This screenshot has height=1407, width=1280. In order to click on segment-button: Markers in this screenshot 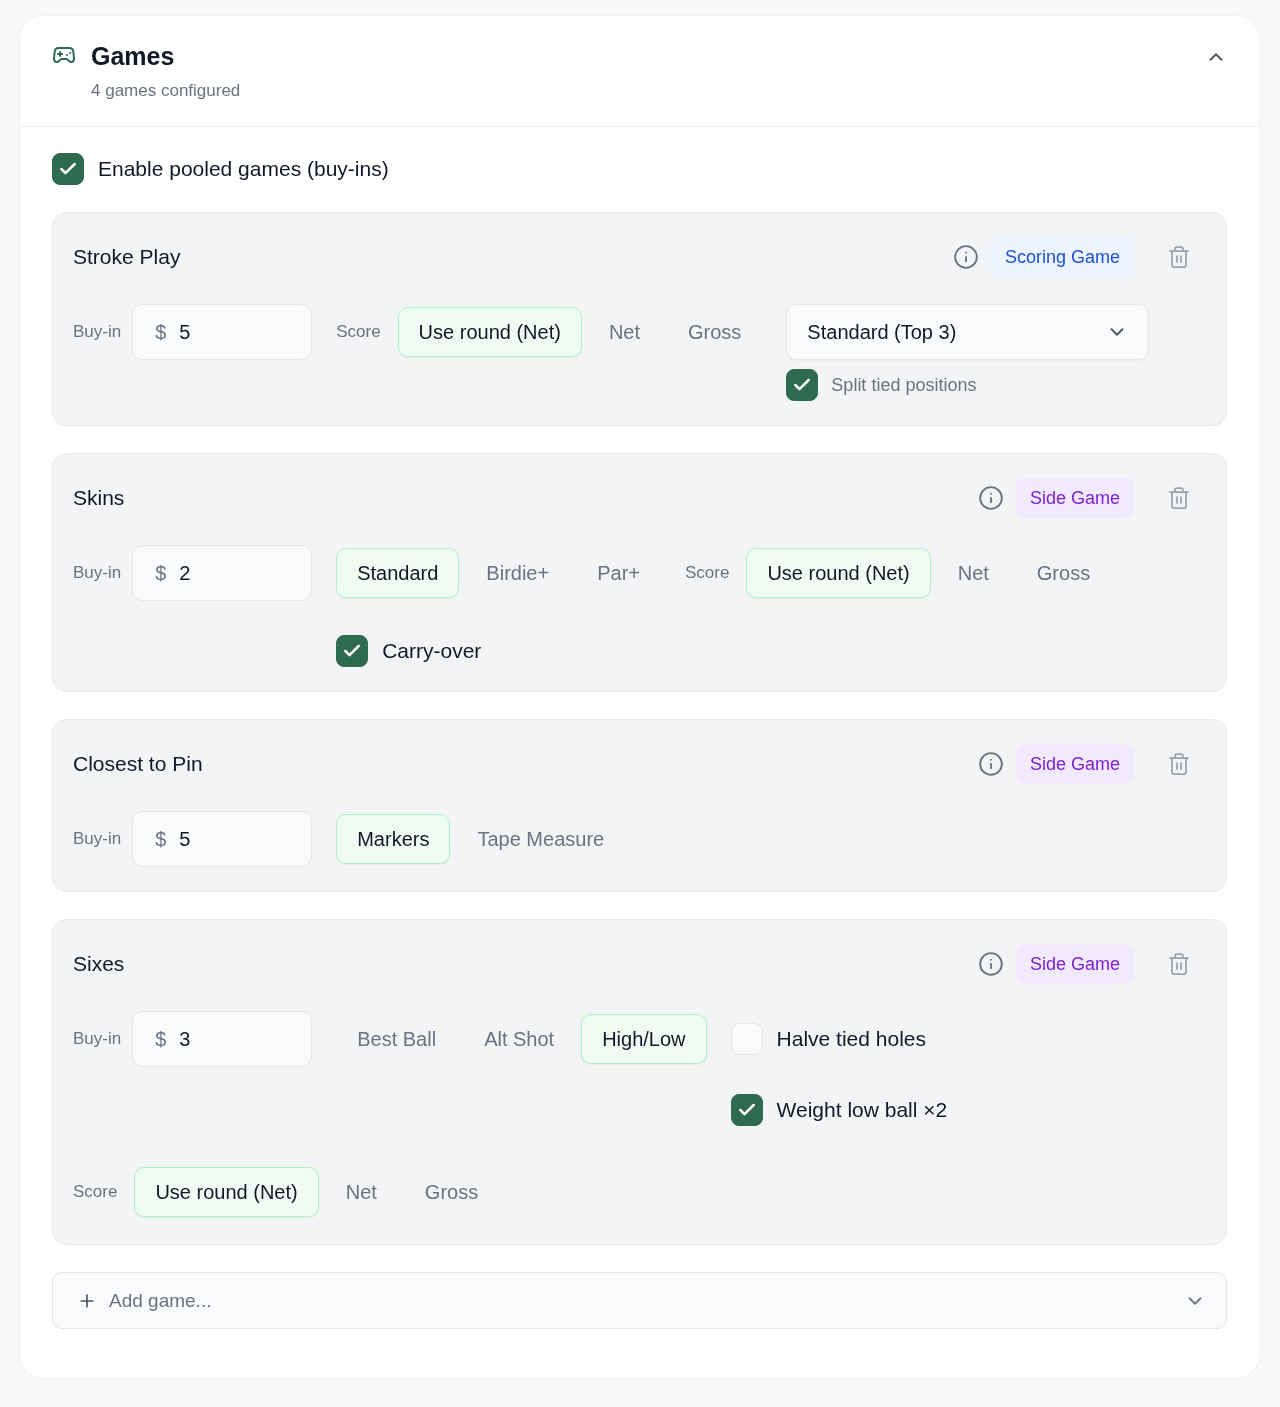, I will do `click(393, 839)`.